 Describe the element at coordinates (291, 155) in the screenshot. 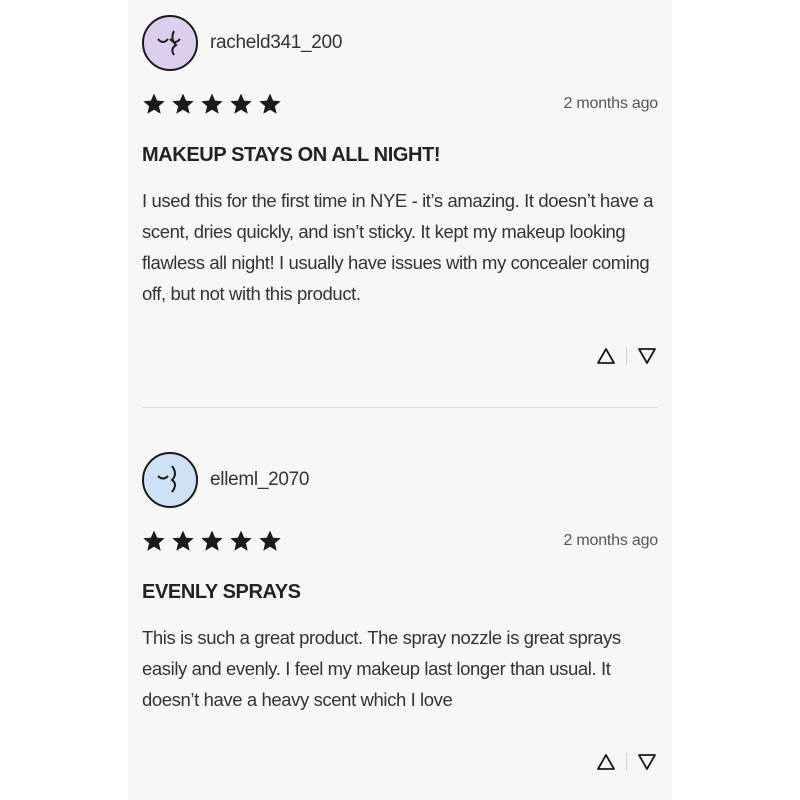

I see `review-title: MAKEUP STAYS ON ALL NIGHT!` at that location.